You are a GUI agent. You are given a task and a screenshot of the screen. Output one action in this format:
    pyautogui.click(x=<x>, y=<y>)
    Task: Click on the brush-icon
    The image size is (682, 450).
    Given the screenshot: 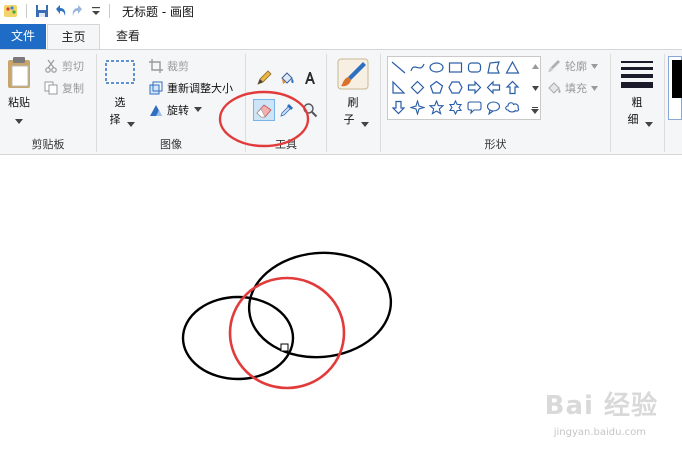 What is the action you would take?
    pyautogui.click(x=353, y=75)
    